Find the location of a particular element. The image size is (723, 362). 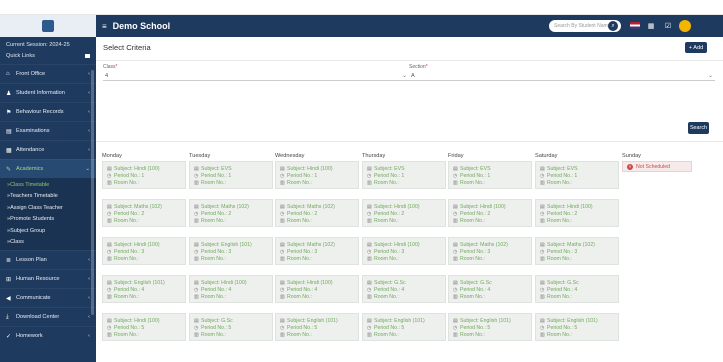

submenu-item: » Assign Class Teacher is located at coordinates (48, 208).